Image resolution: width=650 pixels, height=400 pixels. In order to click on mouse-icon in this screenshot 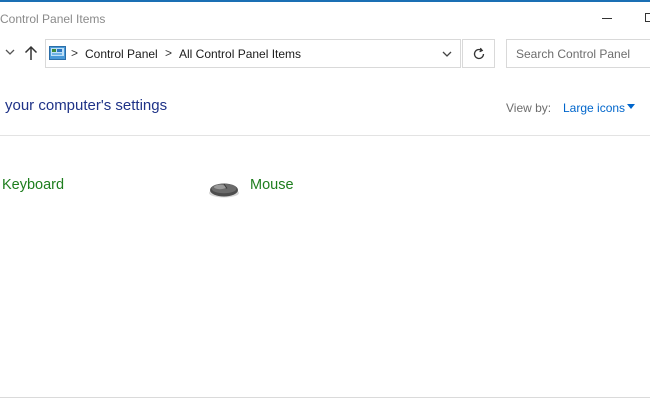, I will do `click(224, 189)`.